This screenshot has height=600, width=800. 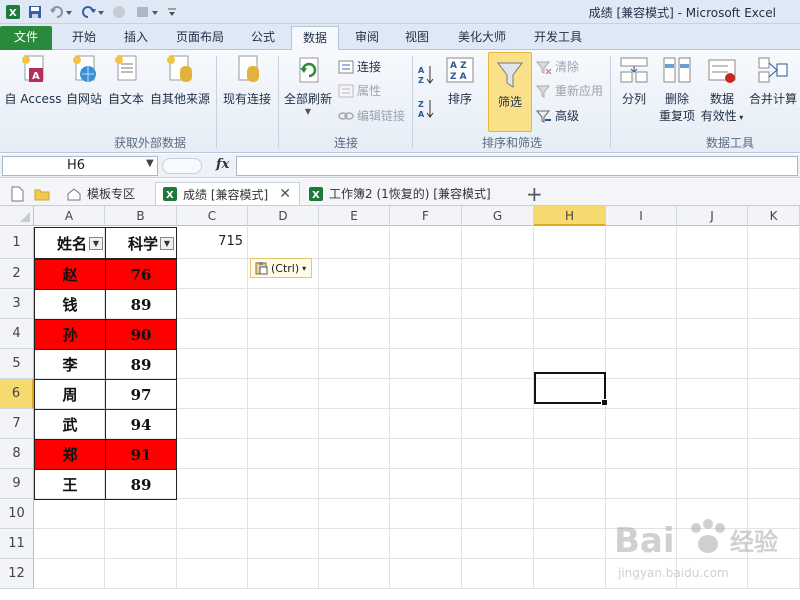 I want to click on column-header: I, so click(x=641, y=216).